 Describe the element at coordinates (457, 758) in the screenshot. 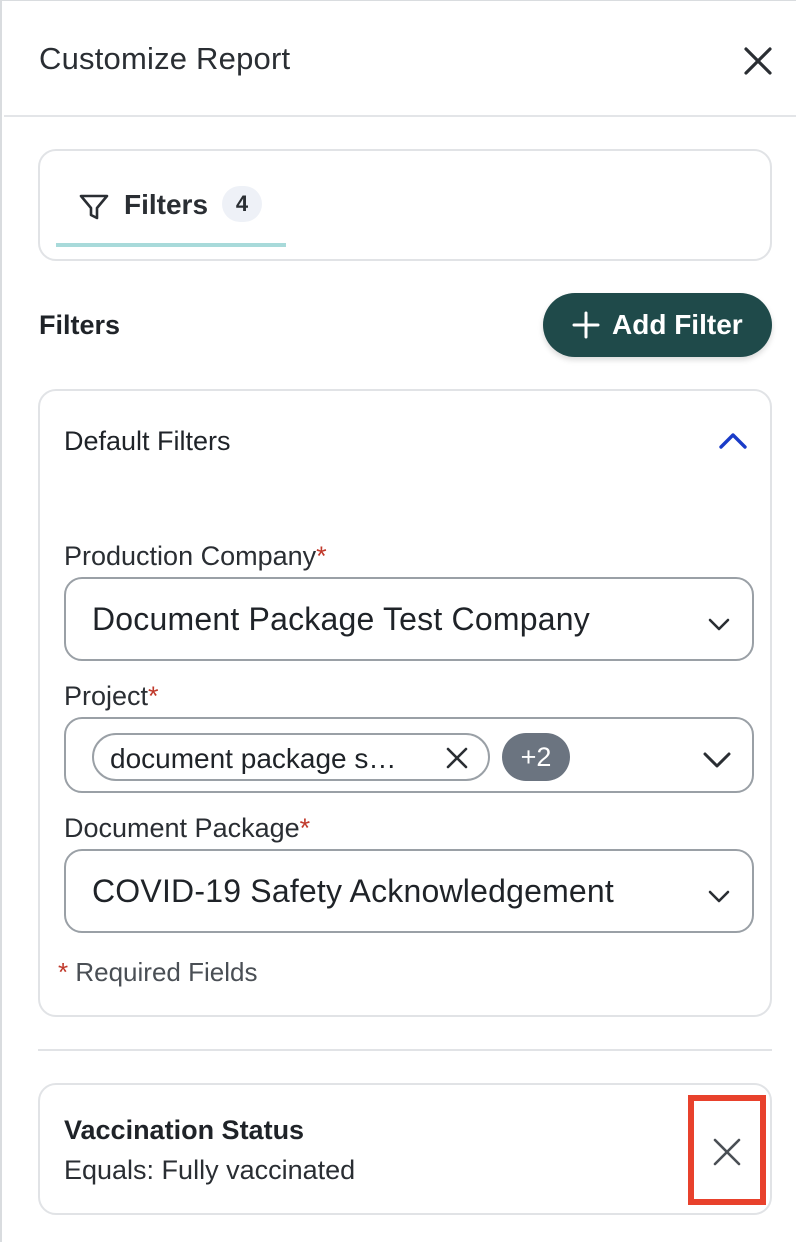

I see `remove-chip-icon` at that location.